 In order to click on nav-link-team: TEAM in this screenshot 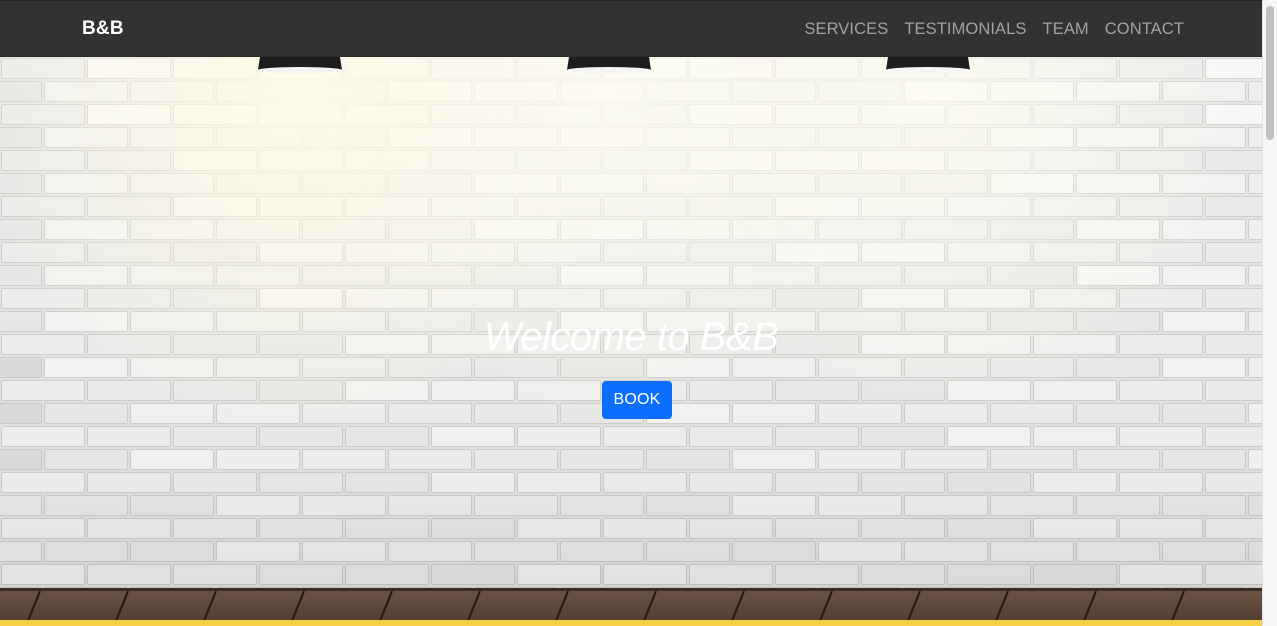, I will do `click(1066, 29)`.